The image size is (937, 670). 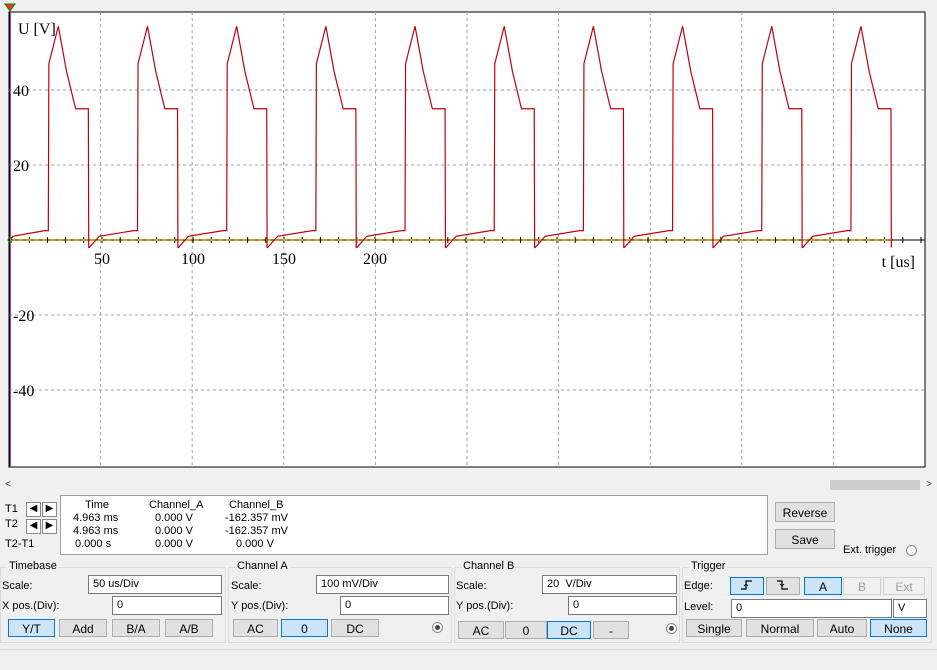 What do you see at coordinates (96, 518) in the screenshot?
I see `t1-time: 4.963 ms` at bounding box center [96, 518].